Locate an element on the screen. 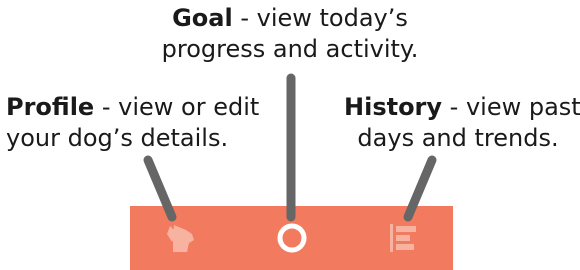 Image resolution: width=580 pixels, height=270 pixels. goal-ring-icon is located at coordinates (292, 238).